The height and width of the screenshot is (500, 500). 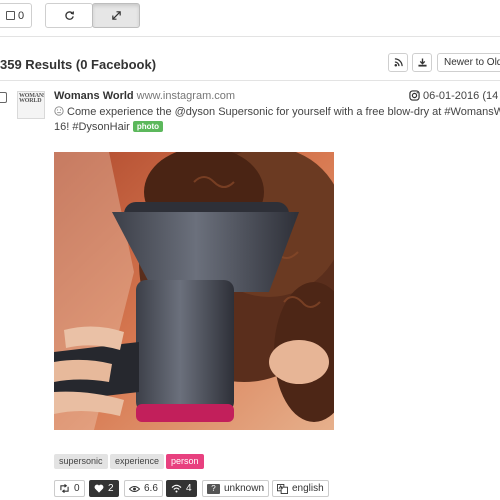 I want to click on signal-value: 4, so click(x=189, y=488).